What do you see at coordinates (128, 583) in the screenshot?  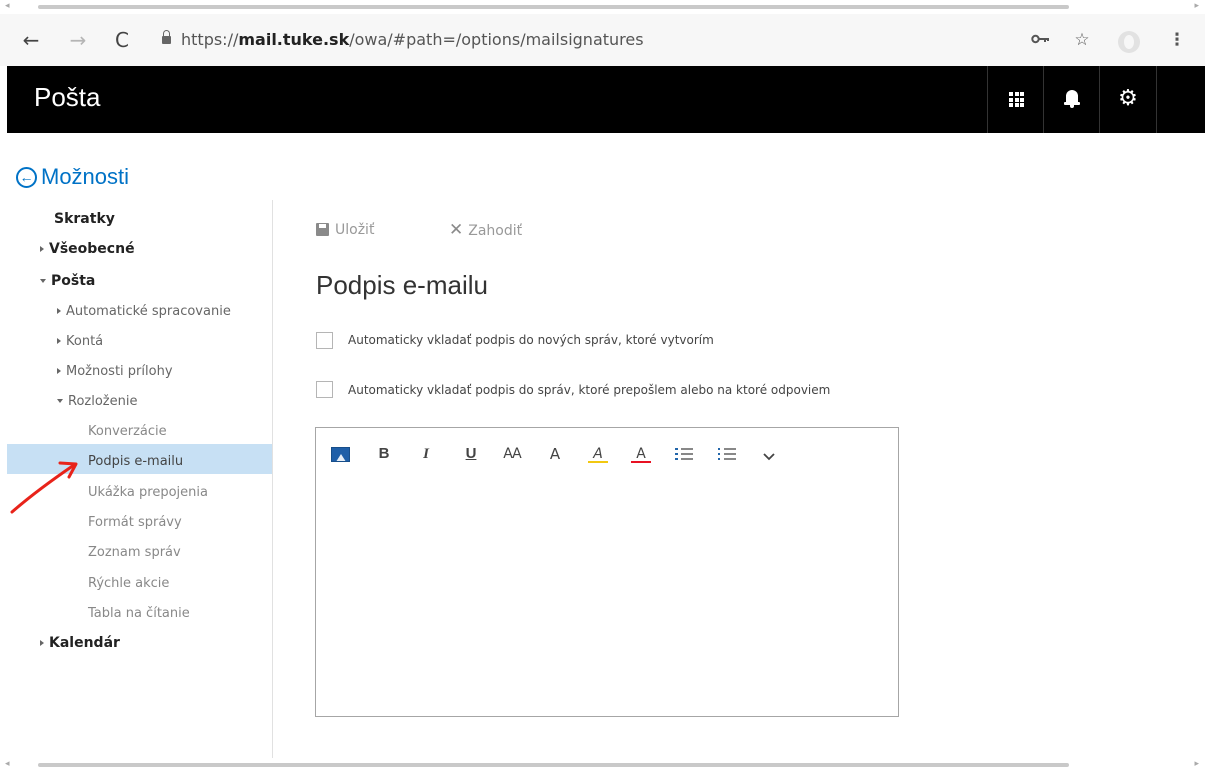 I see `nav-item-quick-actions: Rýchle akcie` at bounding box center [128, 583].